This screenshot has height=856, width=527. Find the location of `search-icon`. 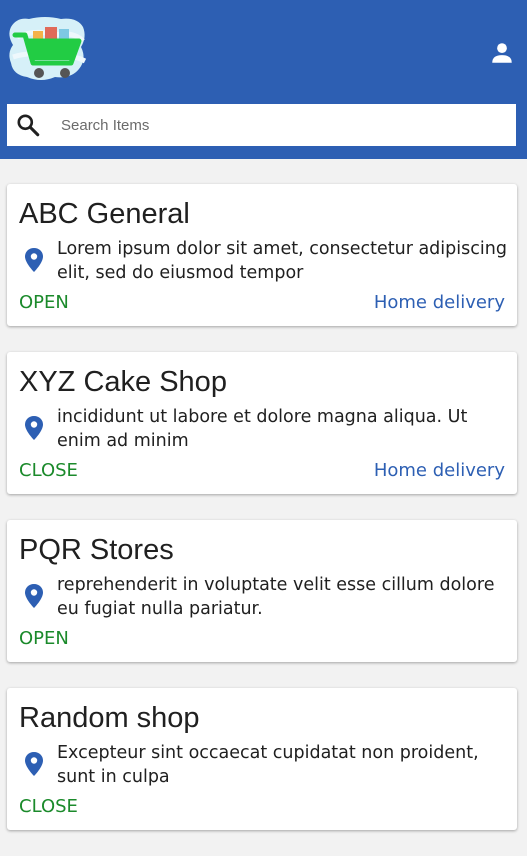

search-icon is located at coordinates (28, 125).